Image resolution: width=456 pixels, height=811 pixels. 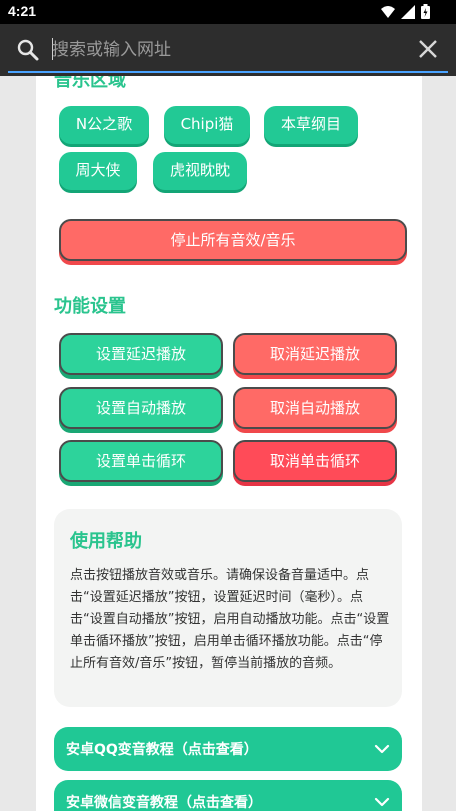 I want to click on address-bar: 搜索或输入网址, so click(x=228, y=50).